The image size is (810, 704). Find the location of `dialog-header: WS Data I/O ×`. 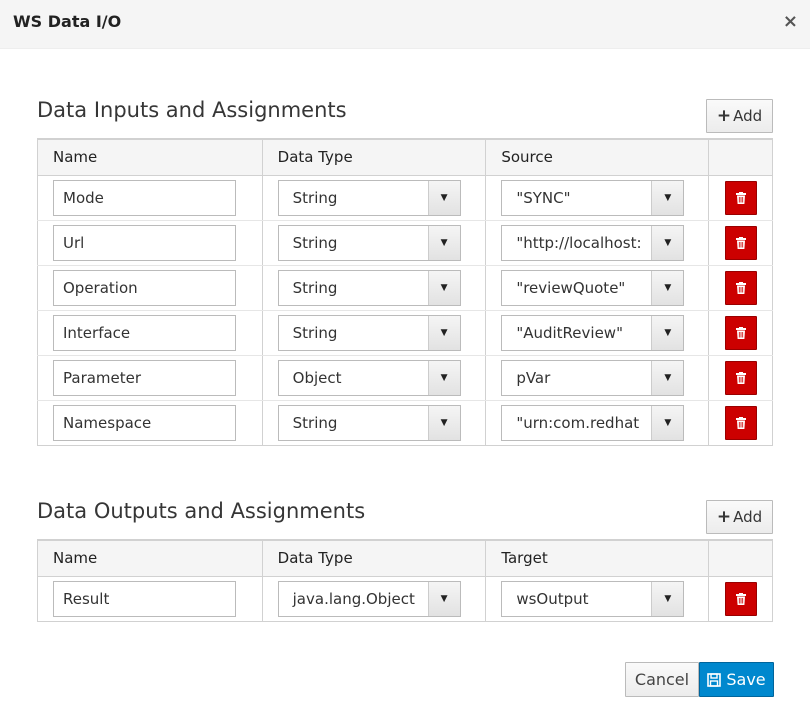

dialog-header: WS Data I/O × is located at coordinates (405, 24).